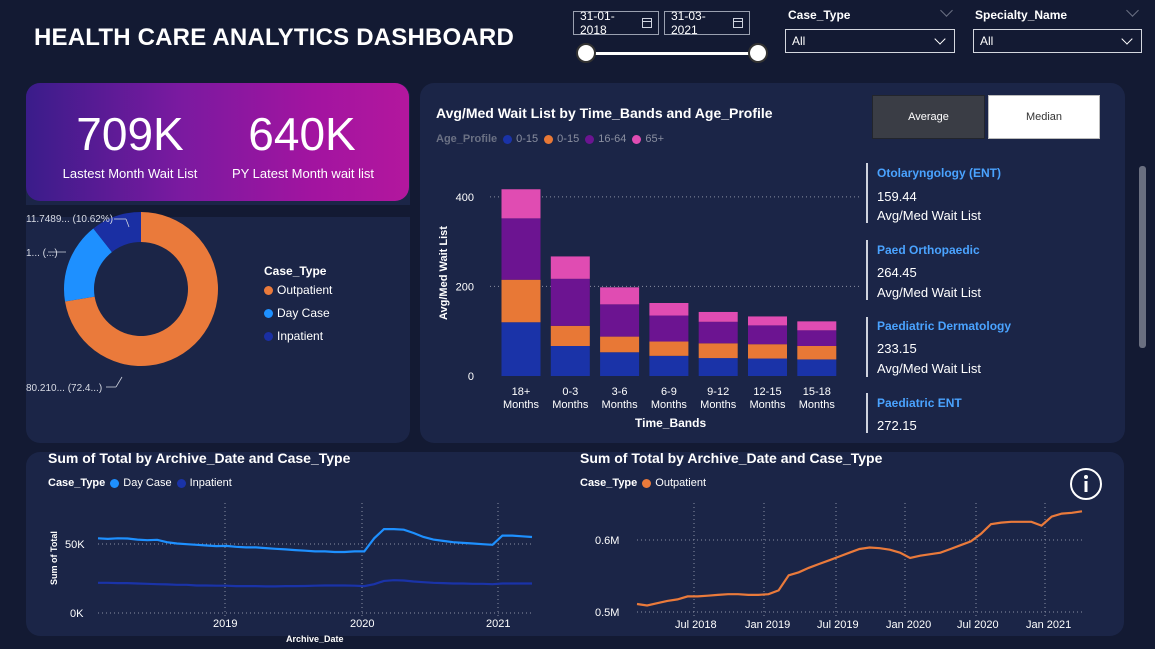 Image resolution: width=1155 pixels, height=649 pixels. I want to click on y-axis-label: Sum of Total, so click(54, 558).